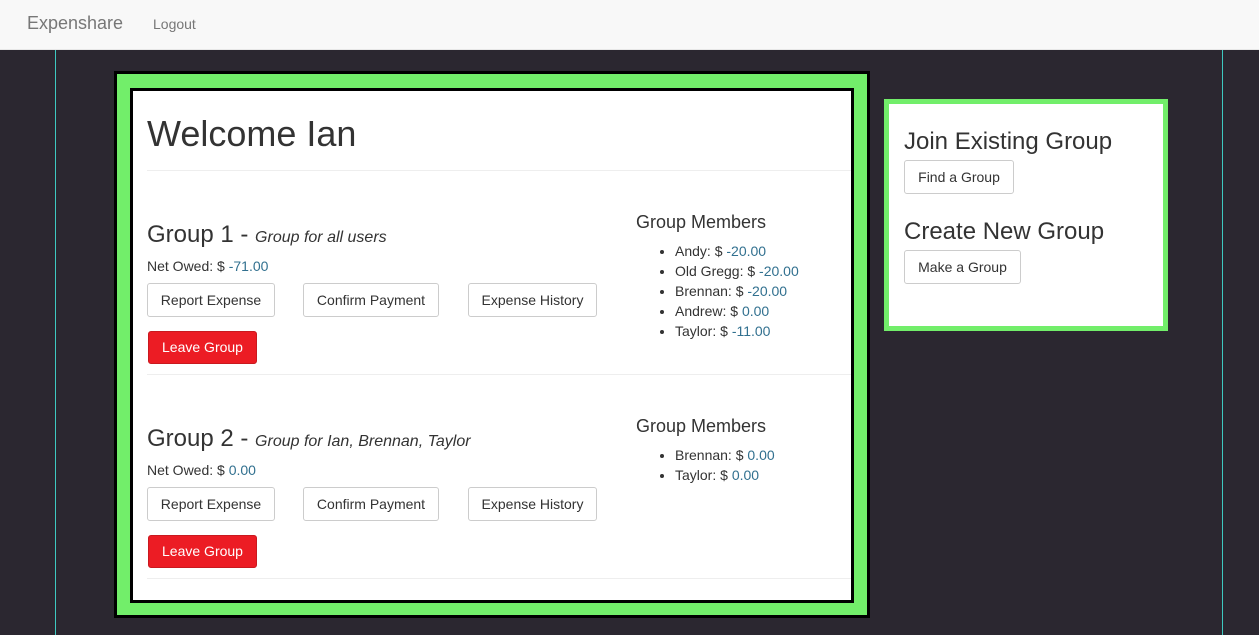  I want to click on member-amount: -11.00, so click(751, 331).